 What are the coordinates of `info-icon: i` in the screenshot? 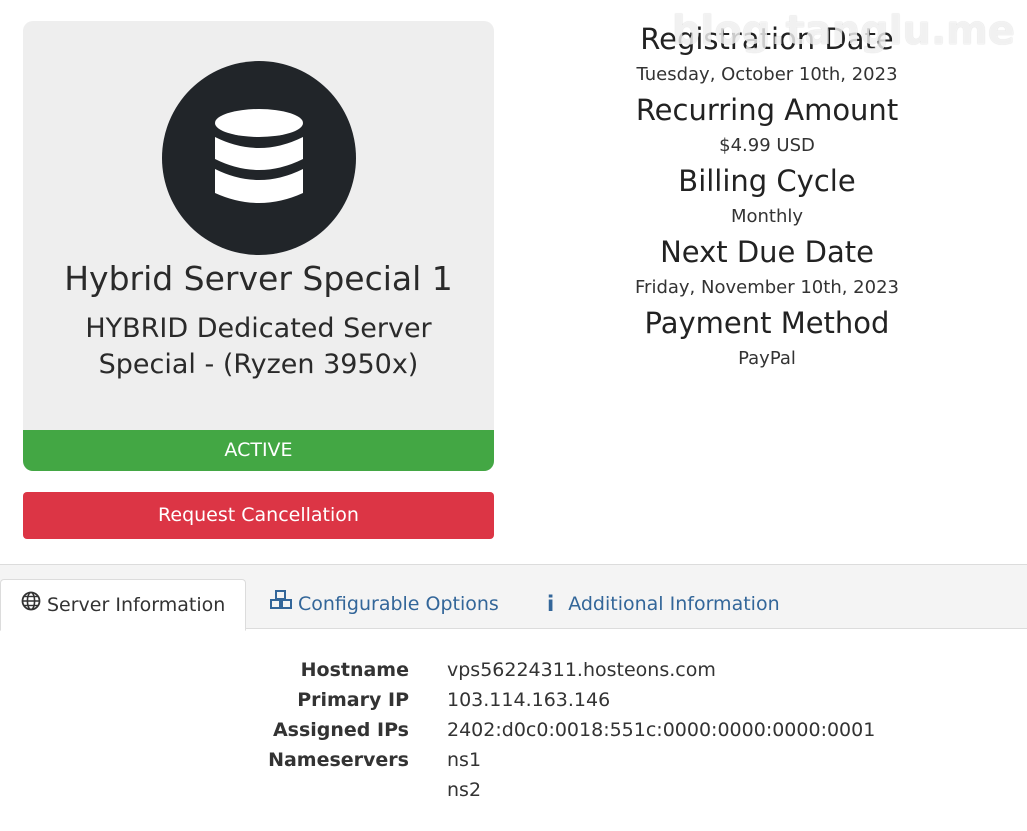 It's located at (551, 604).